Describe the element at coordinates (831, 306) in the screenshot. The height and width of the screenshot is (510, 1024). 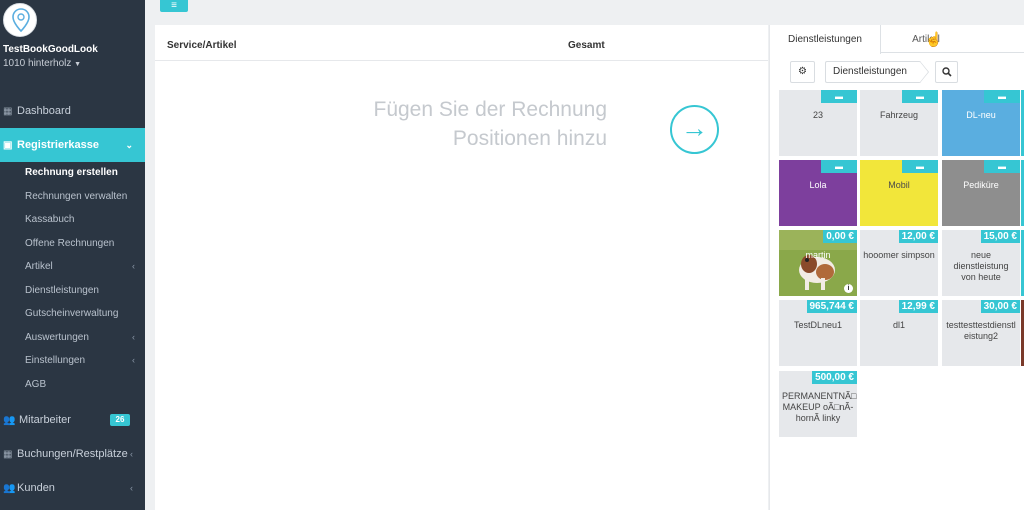
I see `price-badge: 965,744 €` at that location.